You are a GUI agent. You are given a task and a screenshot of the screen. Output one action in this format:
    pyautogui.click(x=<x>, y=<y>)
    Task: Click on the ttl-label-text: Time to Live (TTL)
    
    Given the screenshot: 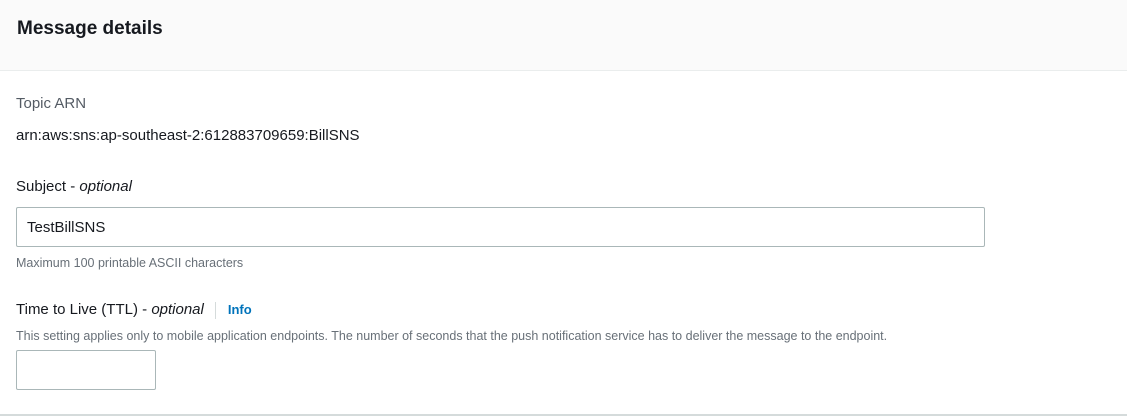 What is the action you would take?
    pyautogui.click(x=77, y=309)
    